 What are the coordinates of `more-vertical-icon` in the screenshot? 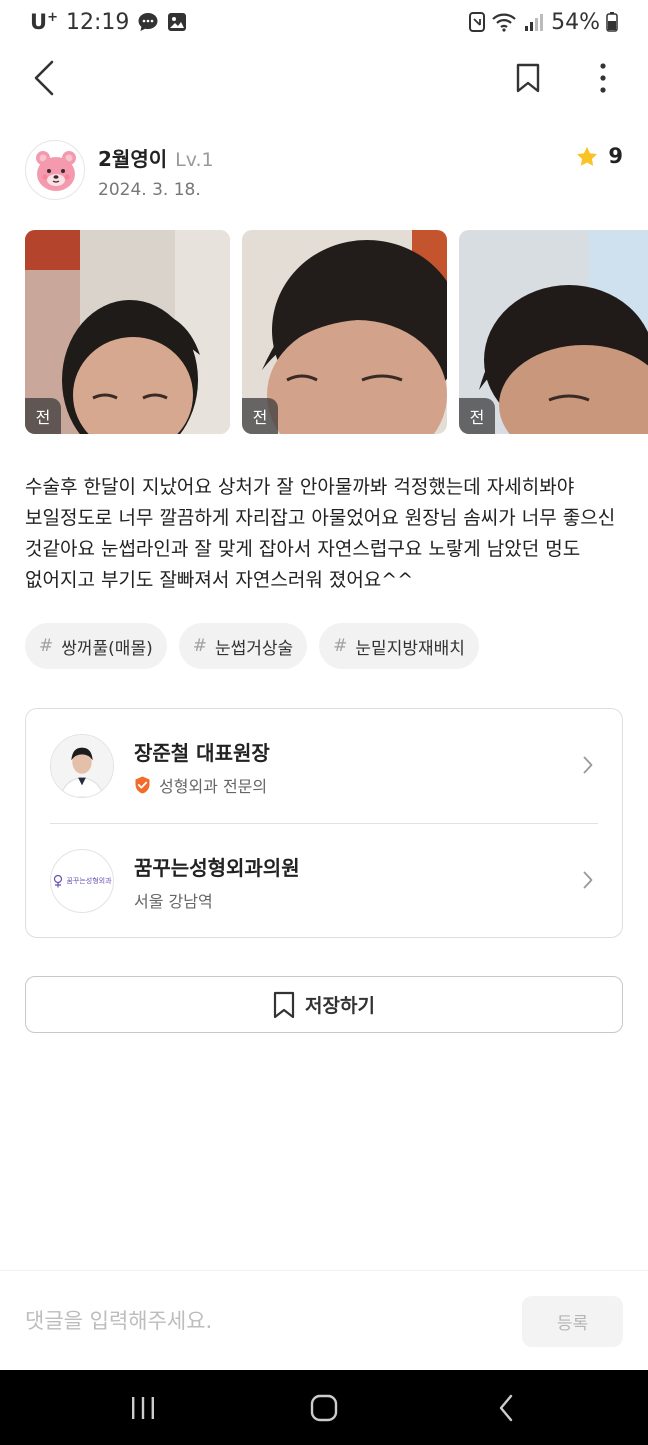 It's located at (603, 78).